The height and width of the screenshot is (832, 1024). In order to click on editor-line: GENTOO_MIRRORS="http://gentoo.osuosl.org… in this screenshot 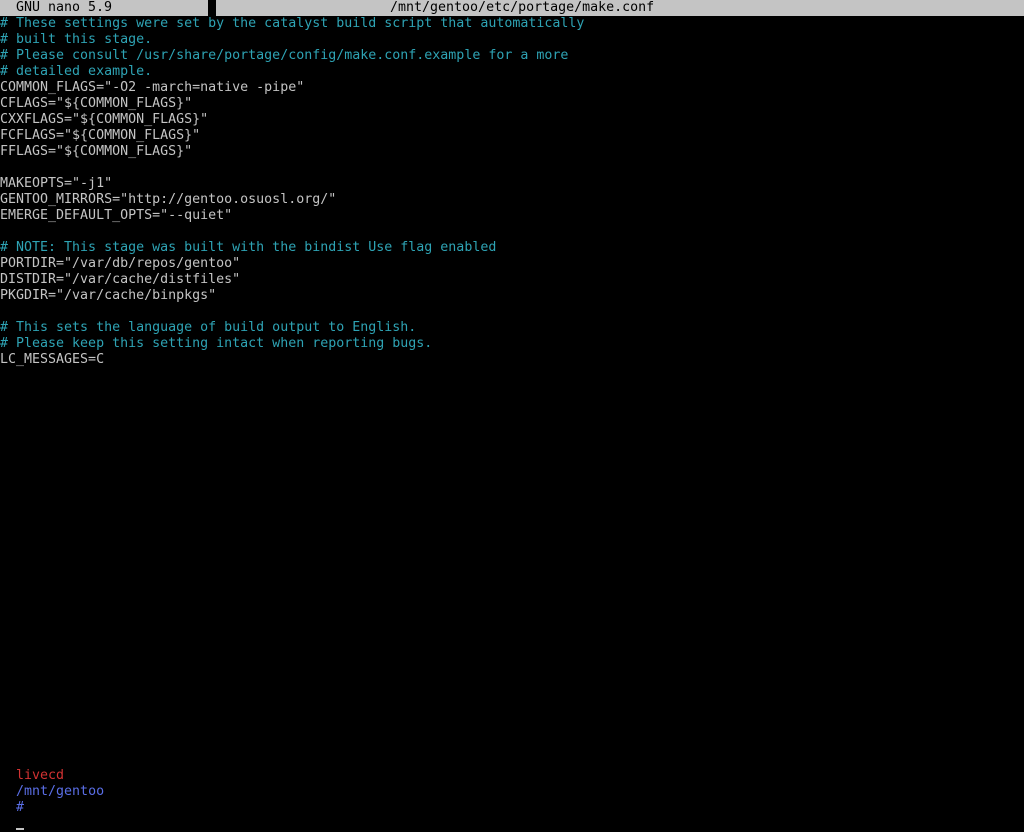, I will do `click(512, 200)`.